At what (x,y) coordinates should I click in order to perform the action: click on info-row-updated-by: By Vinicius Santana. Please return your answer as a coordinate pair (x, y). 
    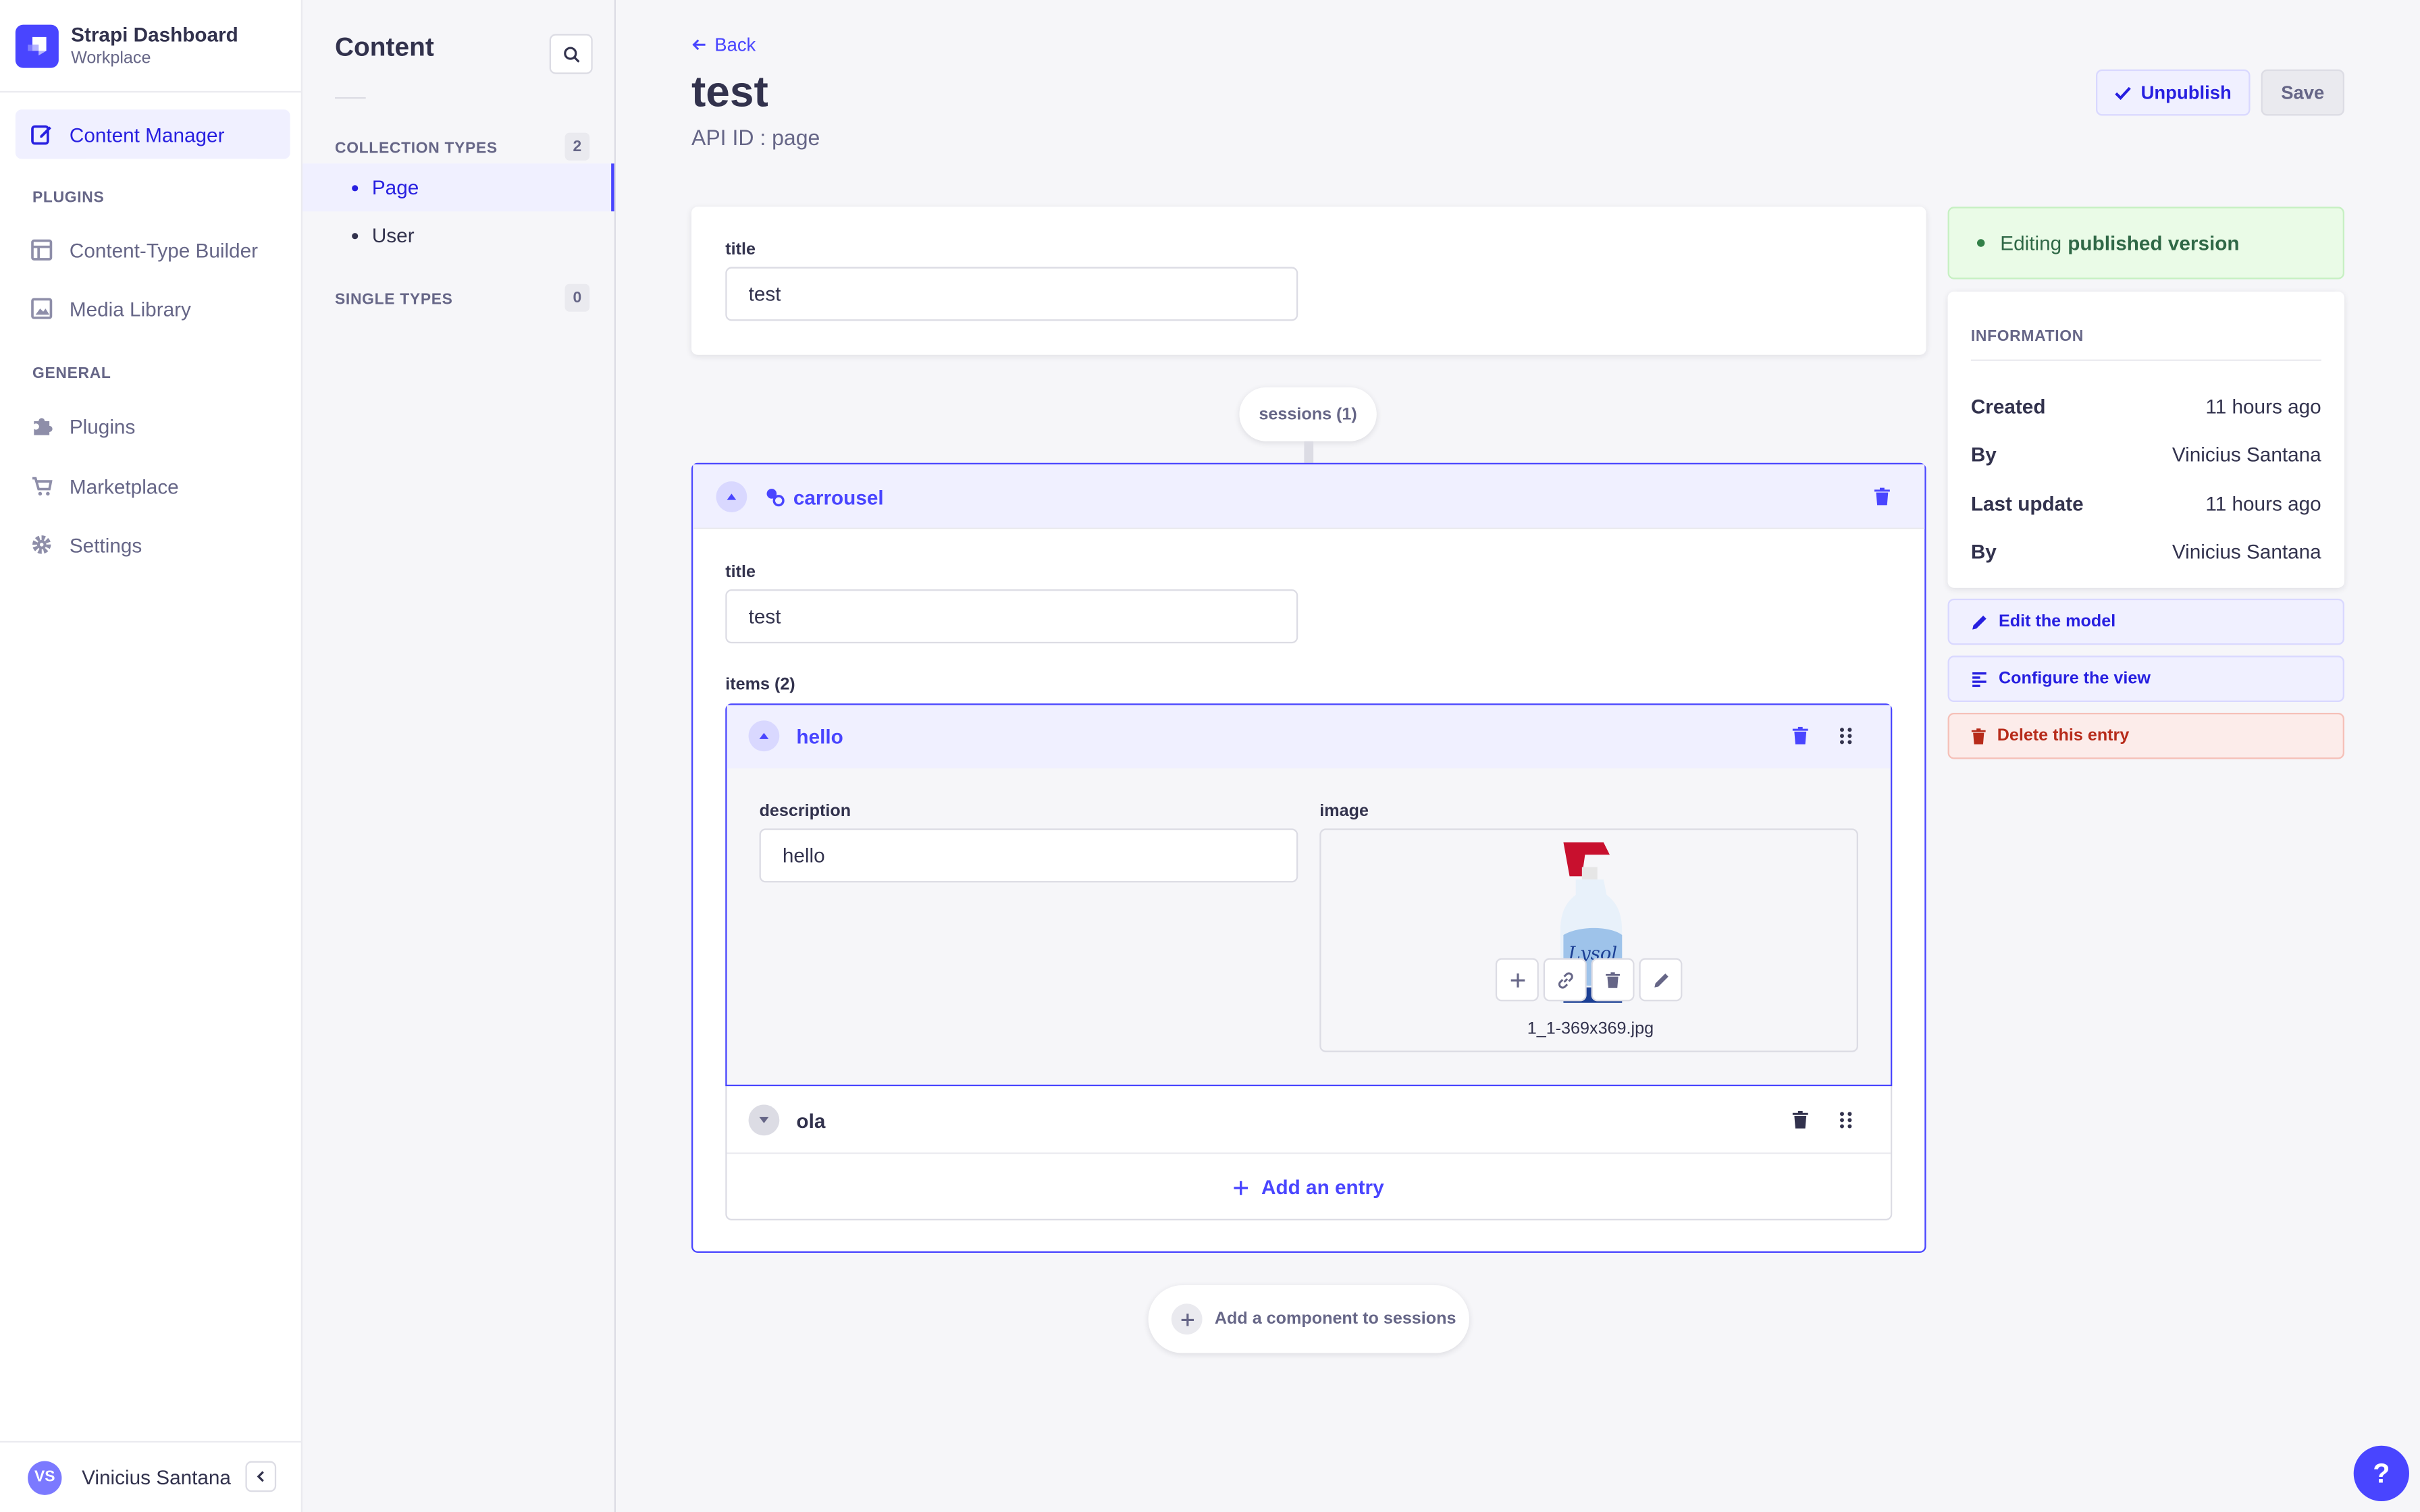
    Looking at the image, I should click on (2146, 551).